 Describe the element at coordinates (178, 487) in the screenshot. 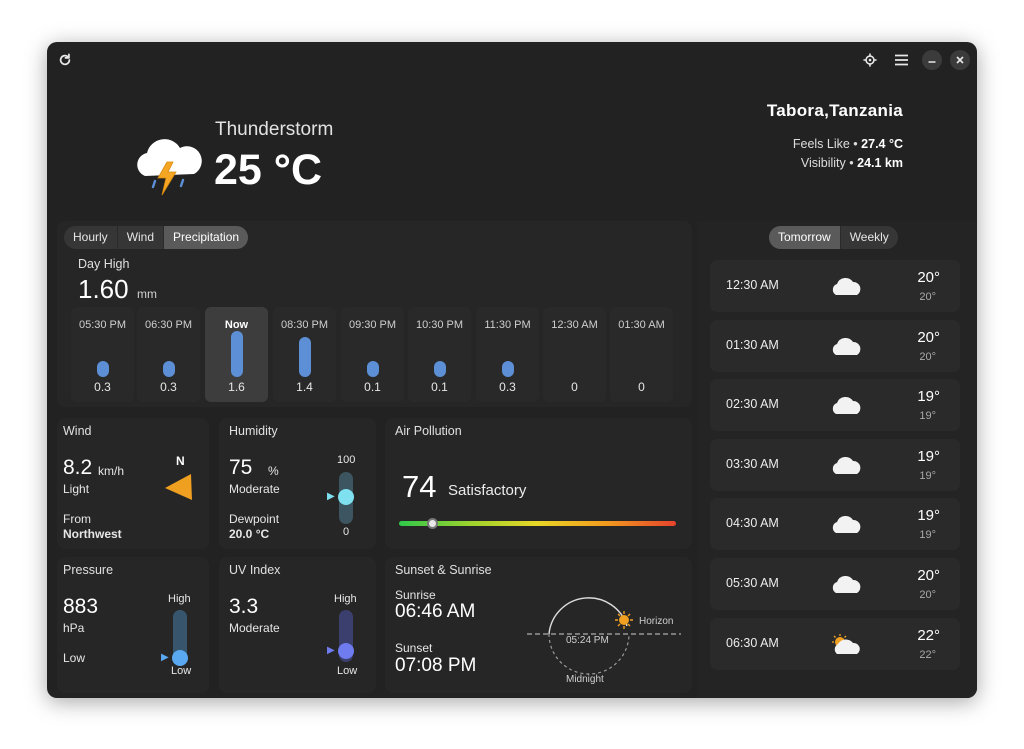

I see `wind-direction-icon` at that location.